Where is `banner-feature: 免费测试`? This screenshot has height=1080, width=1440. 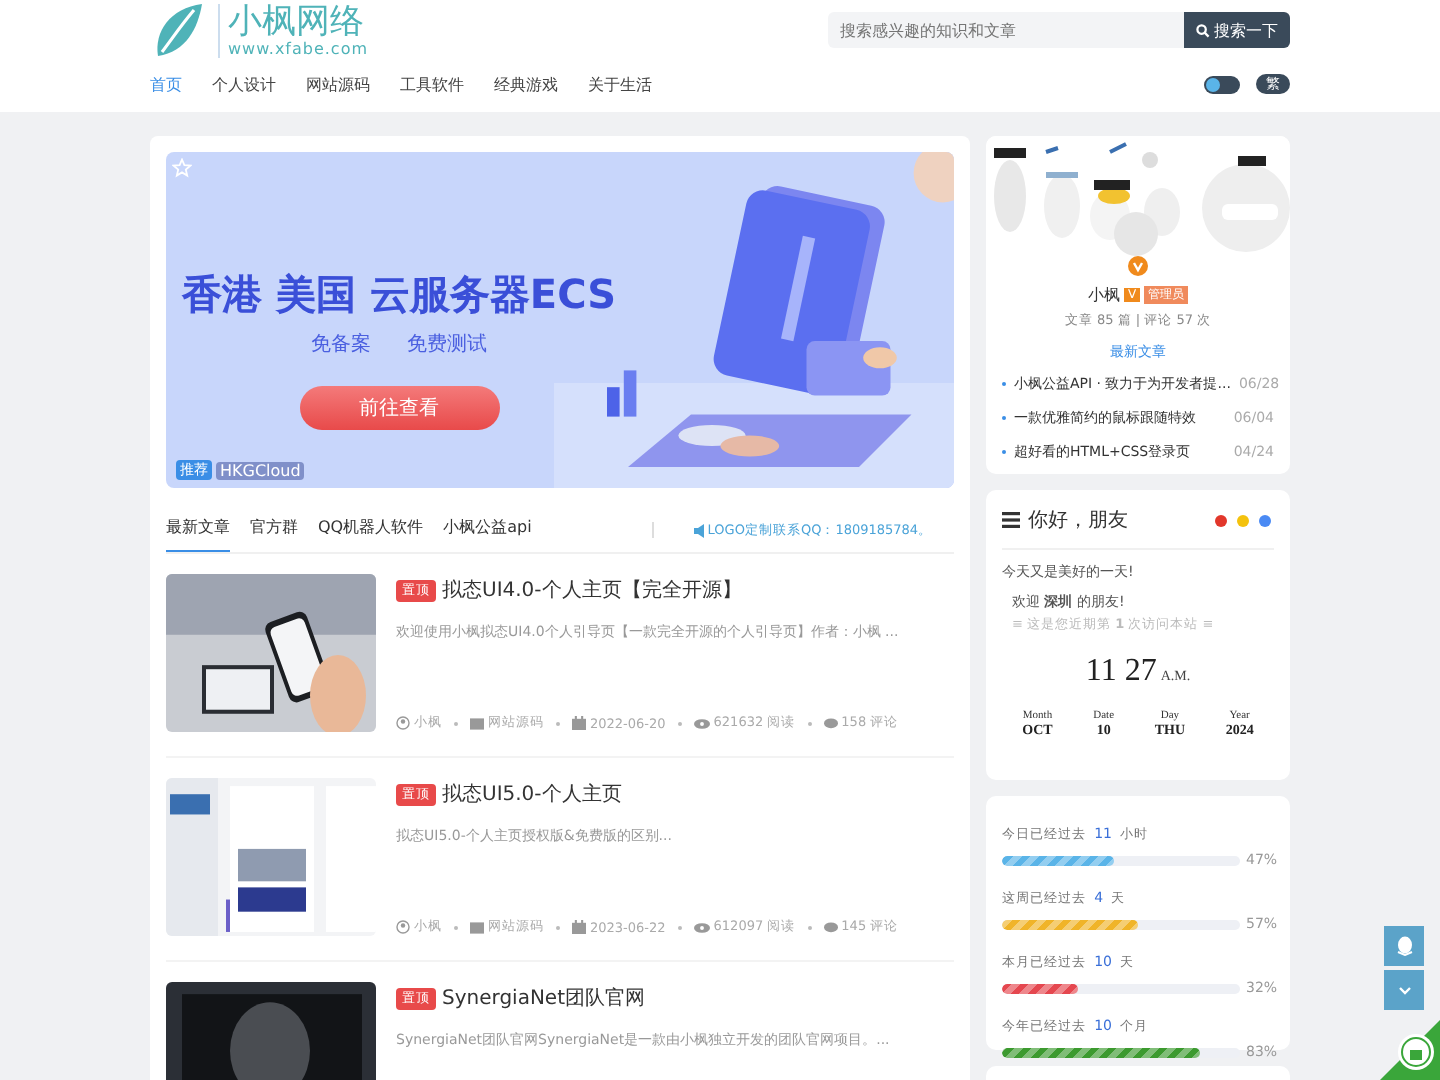 banner-feature: 免费测试 is located at coordinates (447, 344).